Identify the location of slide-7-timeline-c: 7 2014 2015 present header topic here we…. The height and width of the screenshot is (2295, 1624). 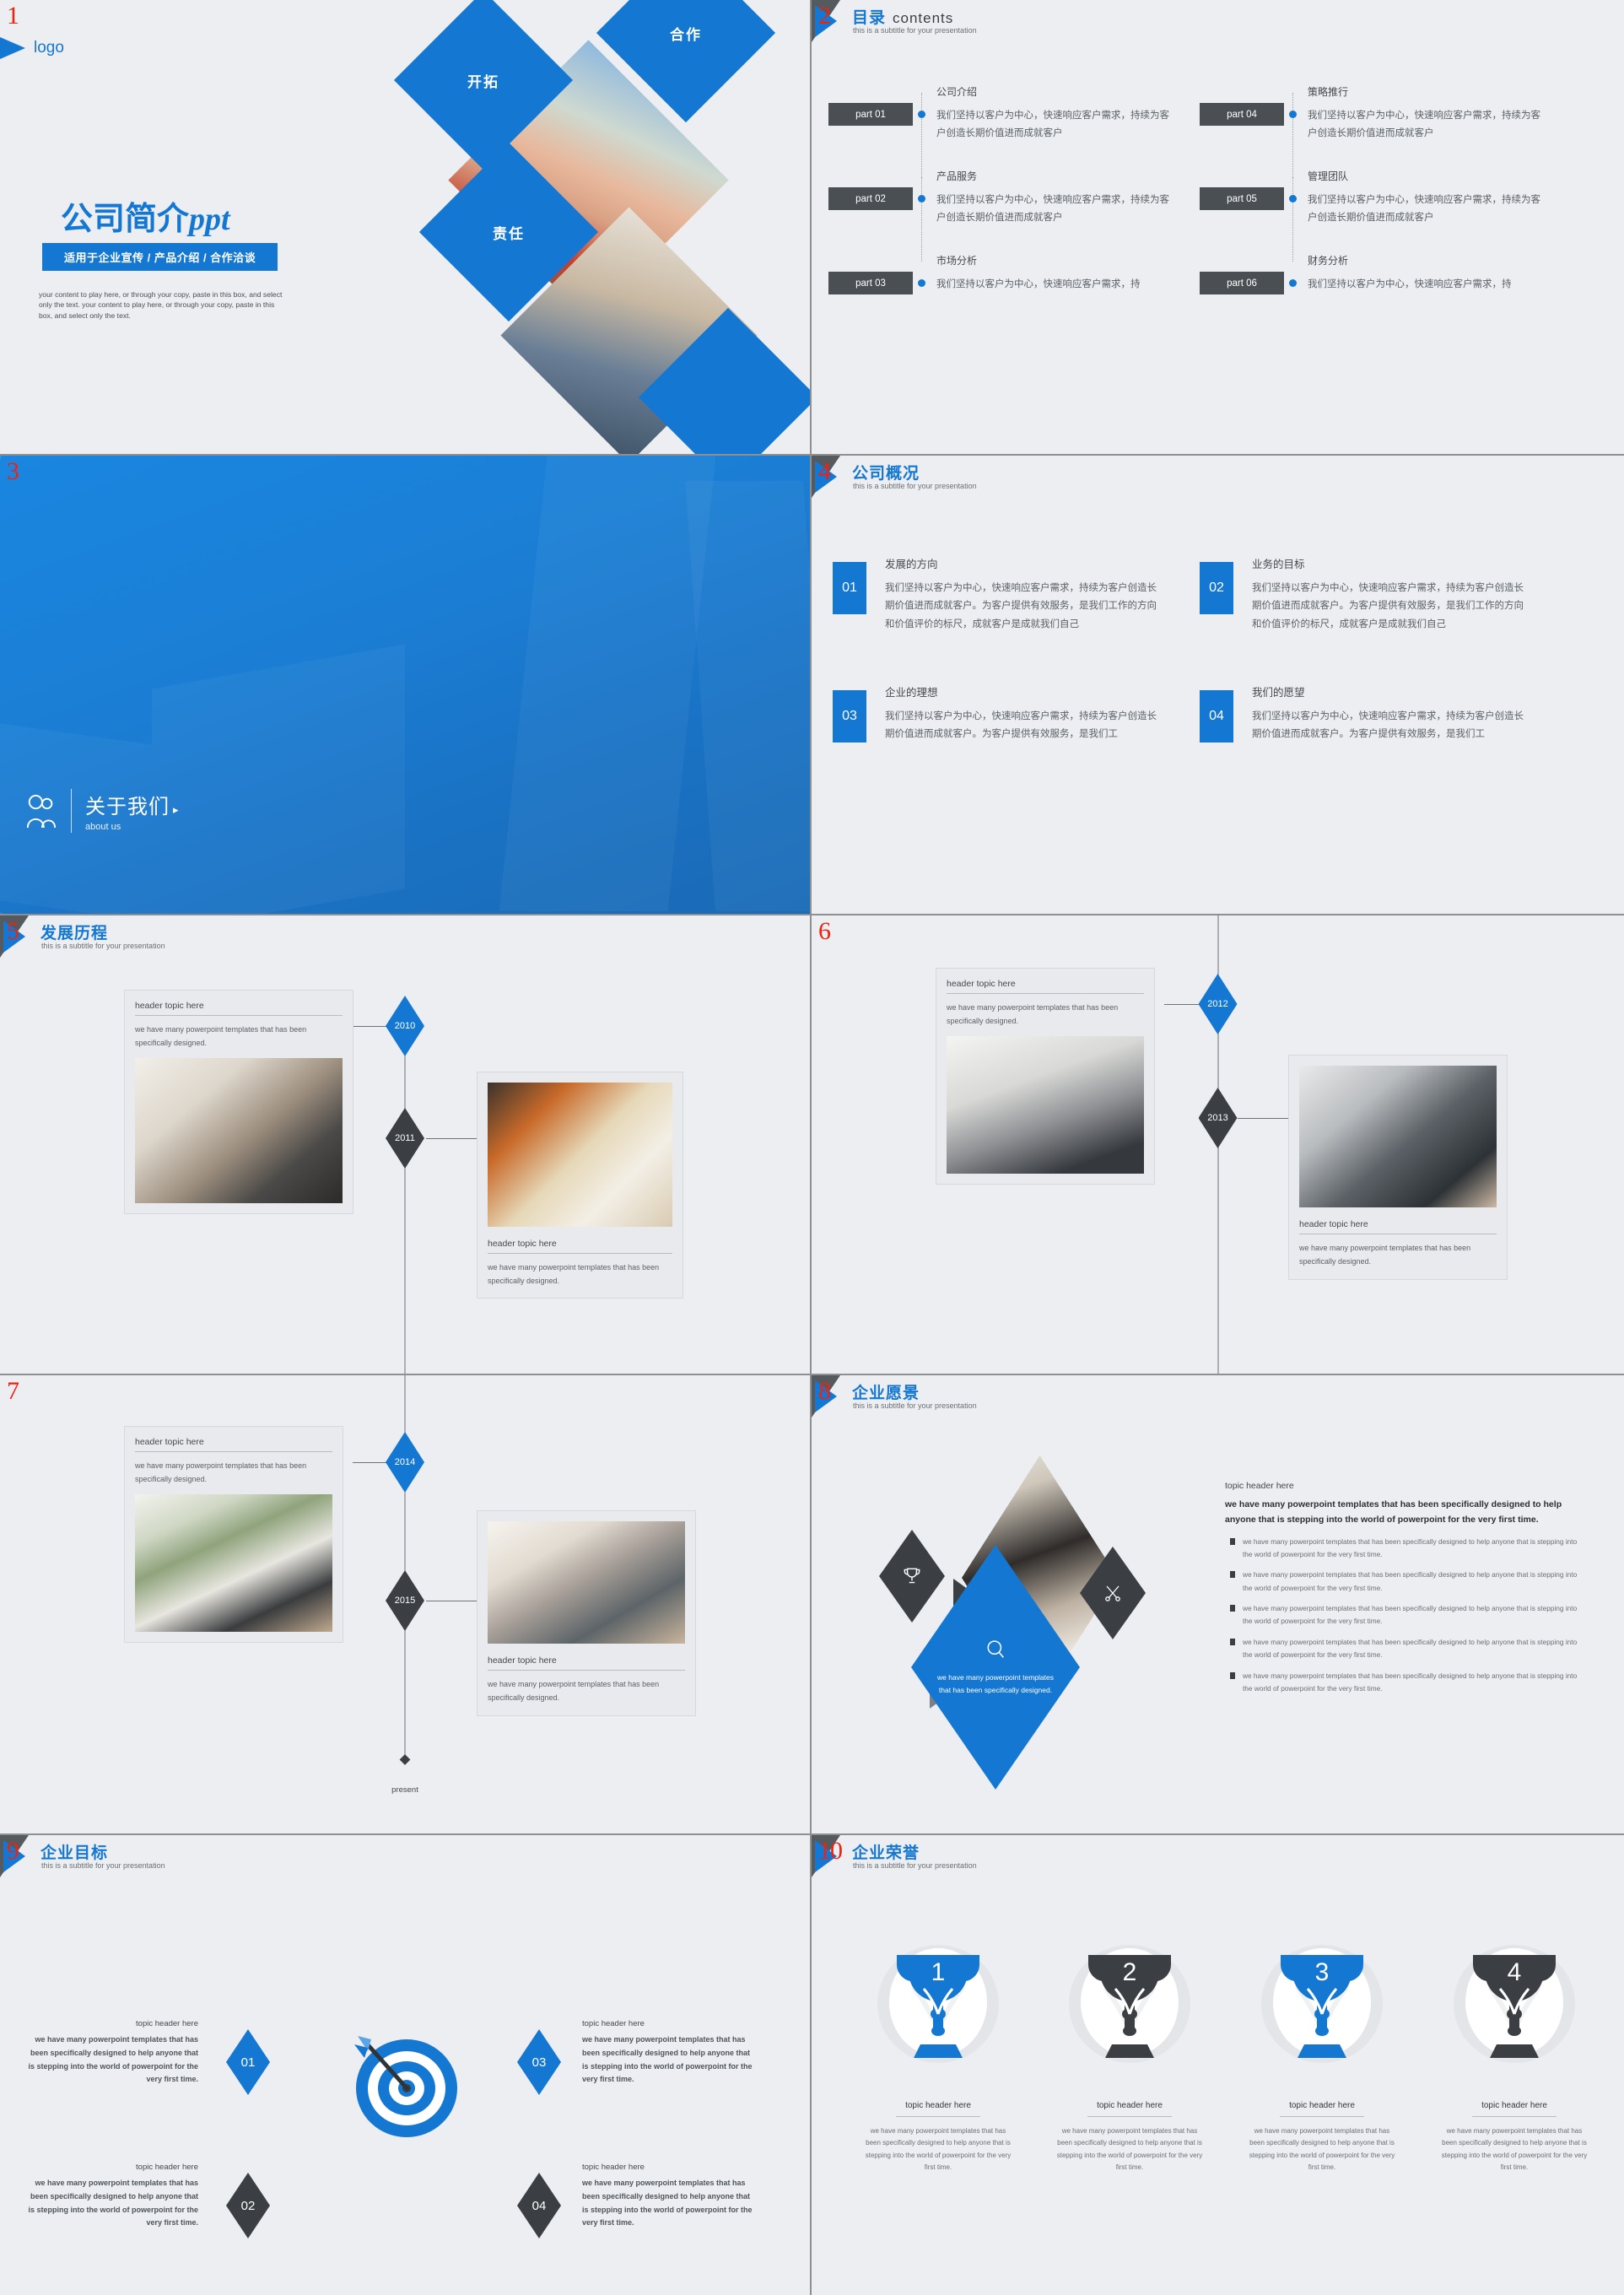
(406, 1605).